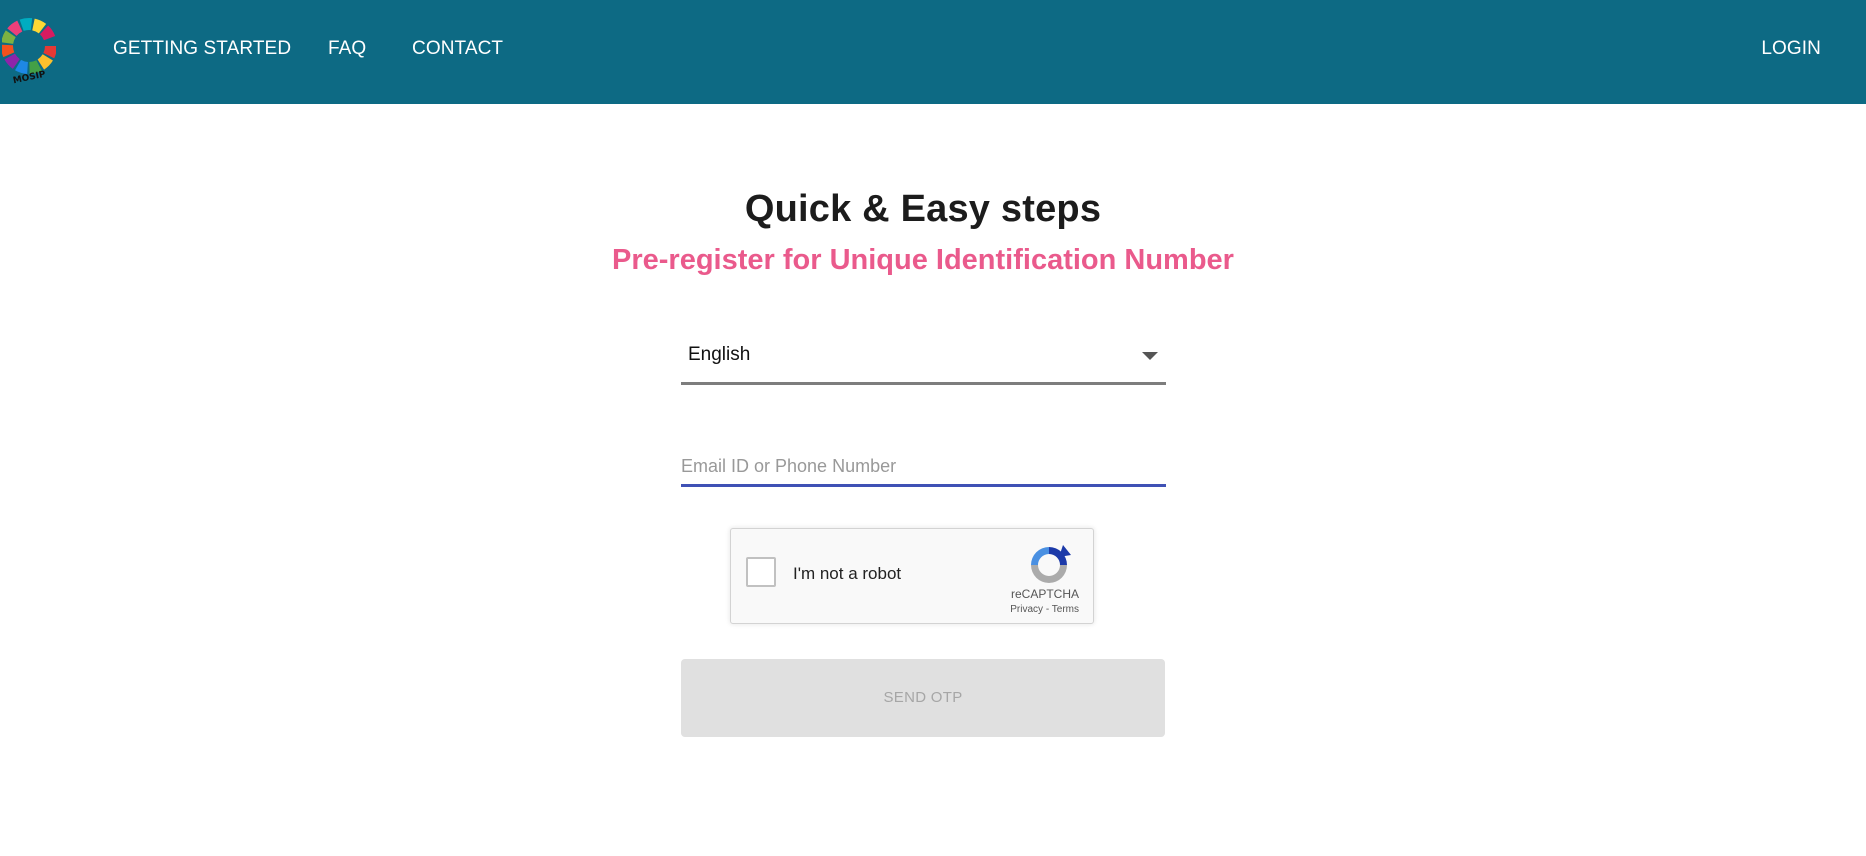  I want to click on top-navigation-bar: MOSIP GETTING STARTED FAQ CONTACT LOGIN, so click(933, 52).